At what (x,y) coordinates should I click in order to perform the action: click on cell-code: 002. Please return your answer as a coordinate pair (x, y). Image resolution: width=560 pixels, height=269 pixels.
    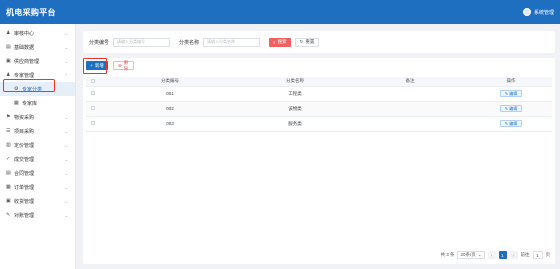
    Looking at the image, I should click on (170, 109).